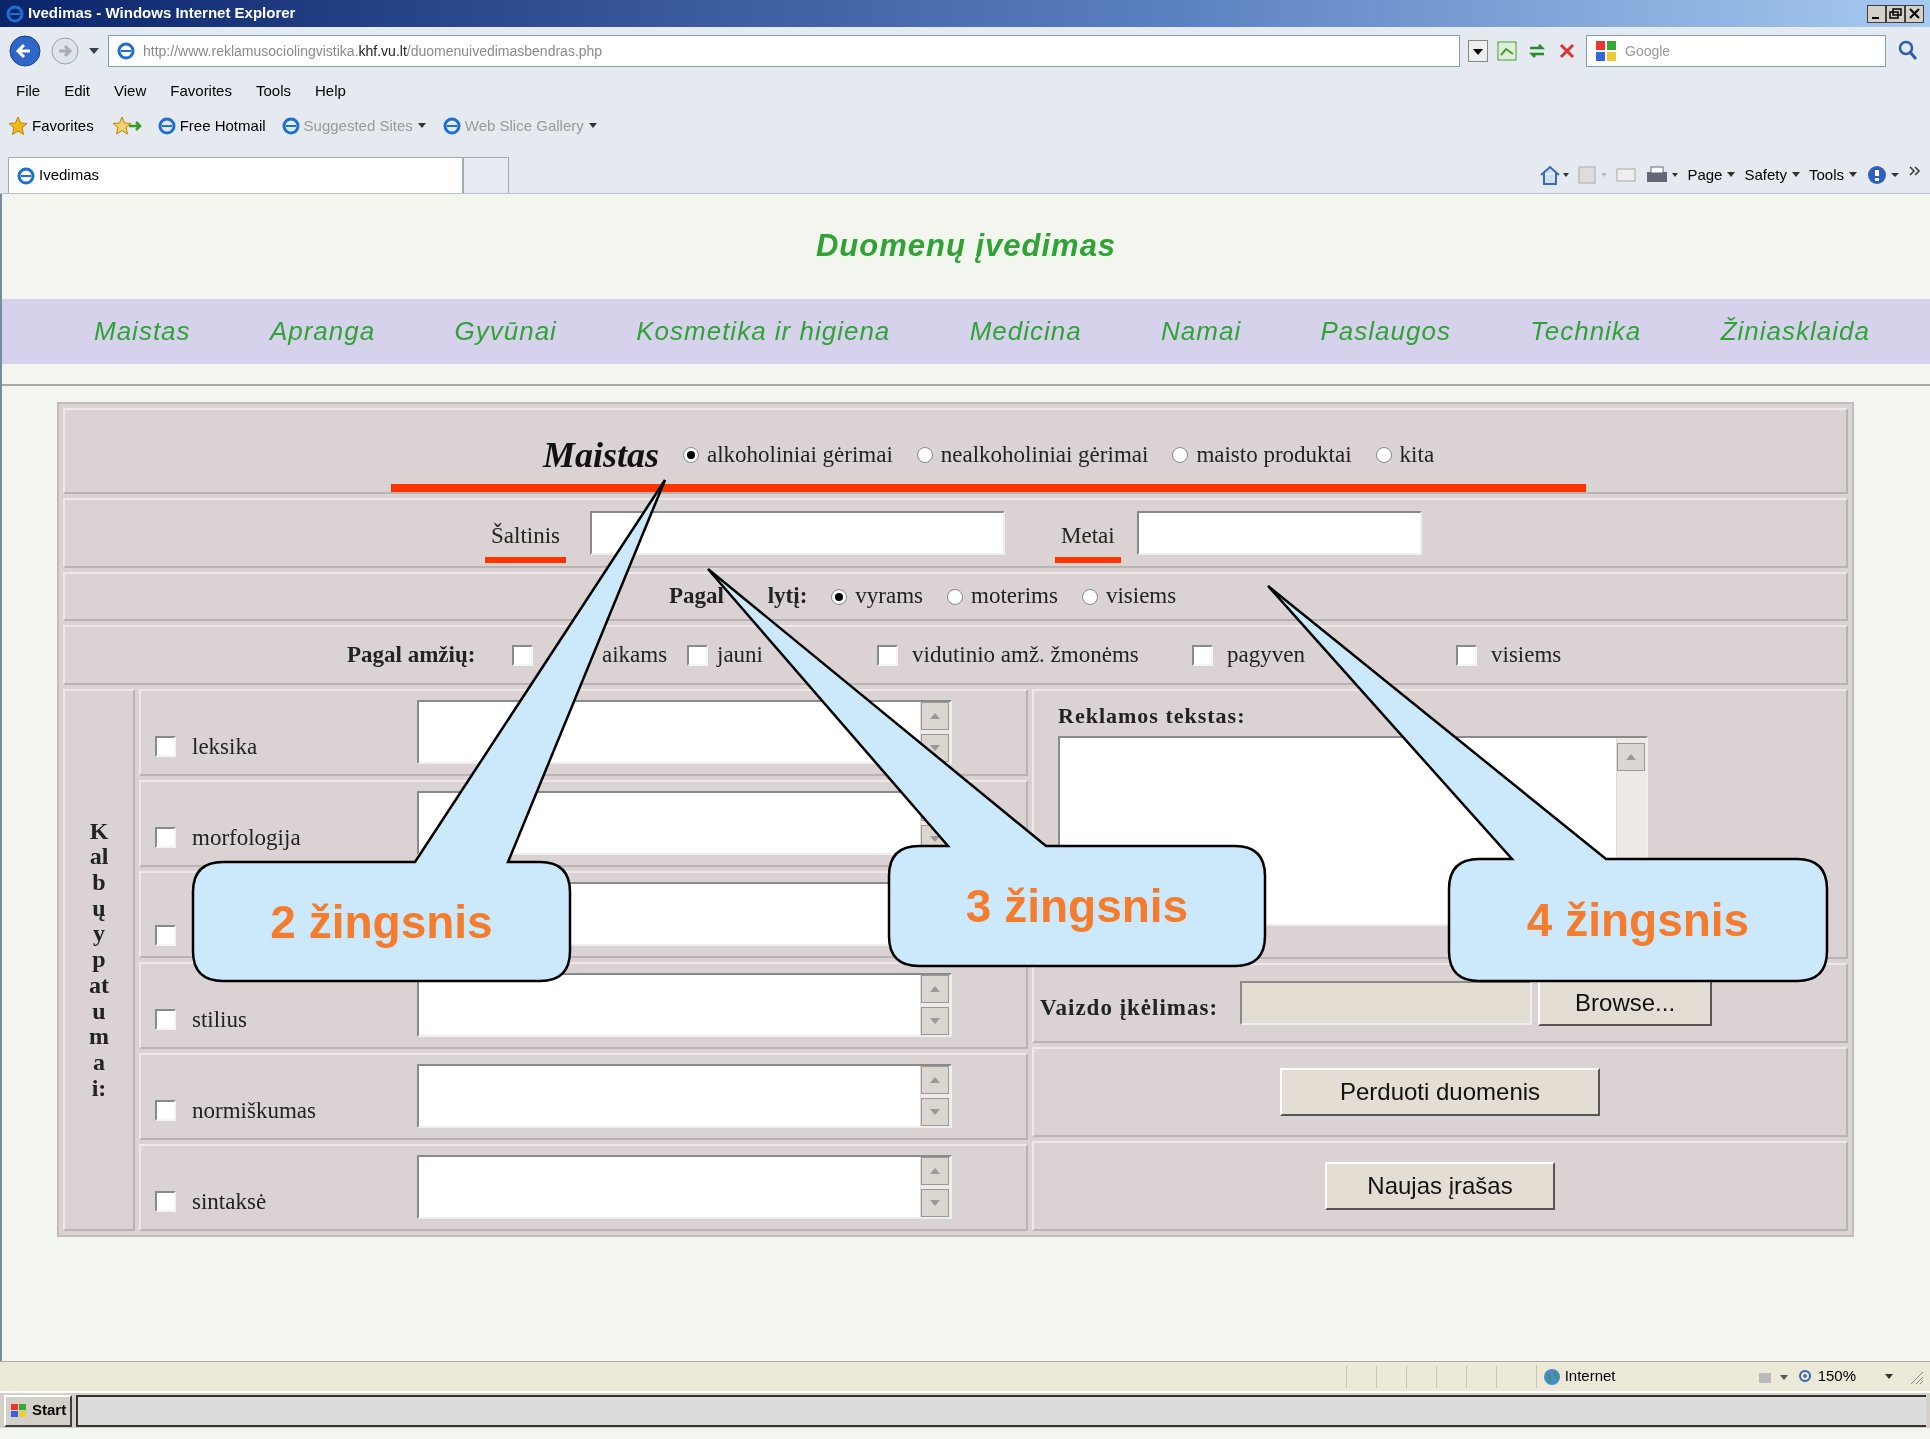  Describe the element at coordinates (799, 454) in the screenshot. I see `option-label: alkoholiniai gėrimai` at that location.